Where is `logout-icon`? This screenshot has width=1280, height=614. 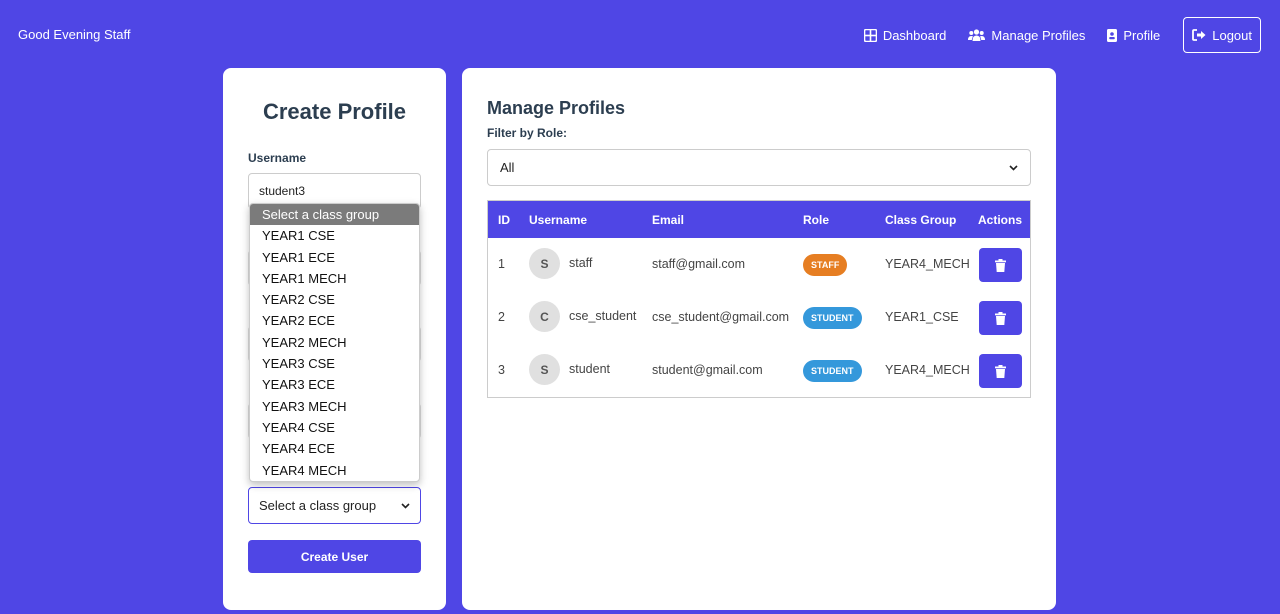
logout-icon is located at coordinates (1199, 35).